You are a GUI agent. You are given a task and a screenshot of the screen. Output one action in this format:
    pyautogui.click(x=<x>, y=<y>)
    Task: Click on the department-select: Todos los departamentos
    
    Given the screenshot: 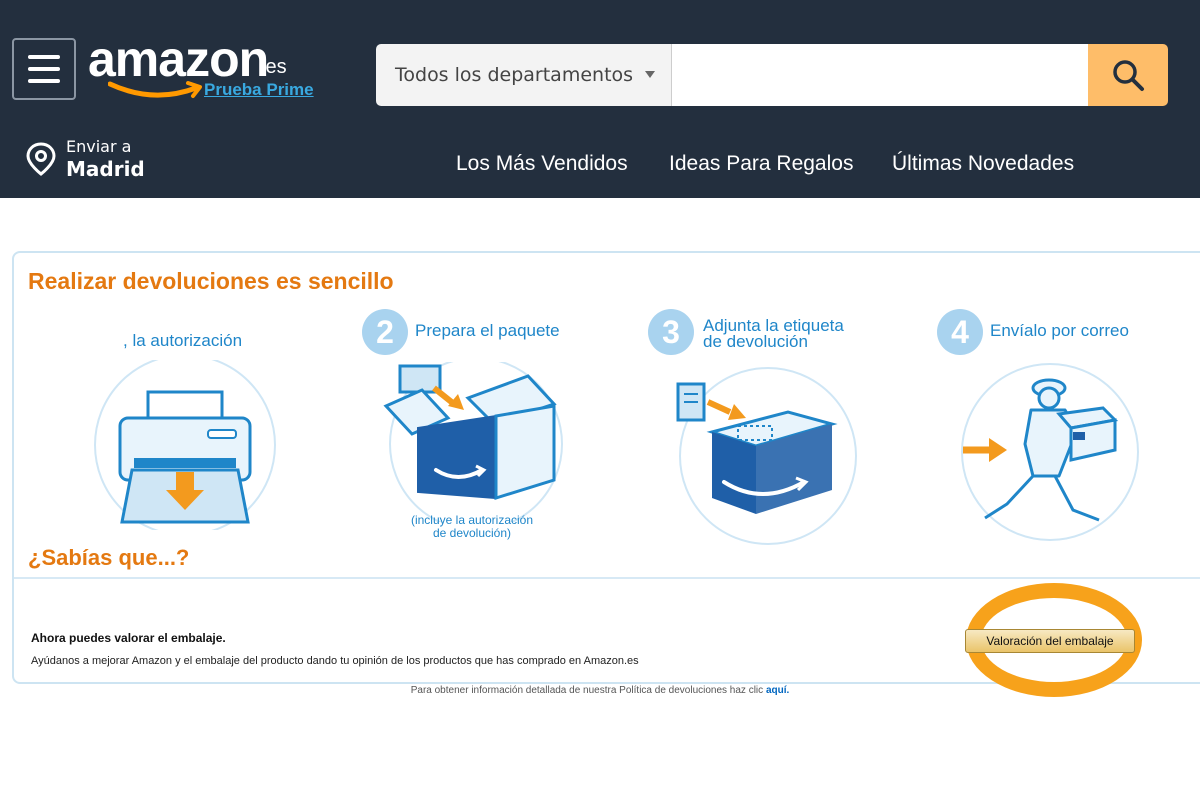 What is the action you would take?
    pyautogui.click(x=524, y=75)
    